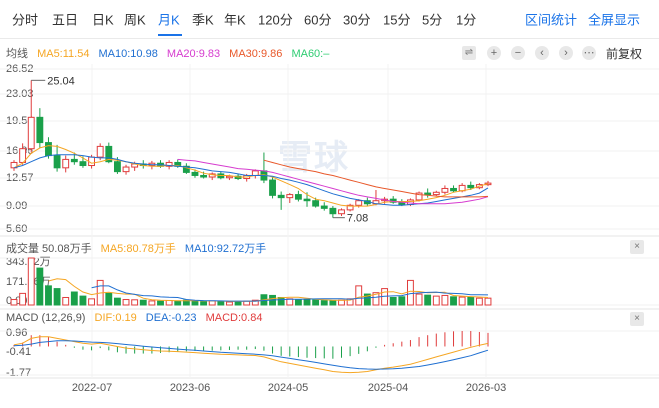 The width and height of the screenshot is (659, 408). I want to click on ma10-legend: MA10:10.98, so click(128, 54).